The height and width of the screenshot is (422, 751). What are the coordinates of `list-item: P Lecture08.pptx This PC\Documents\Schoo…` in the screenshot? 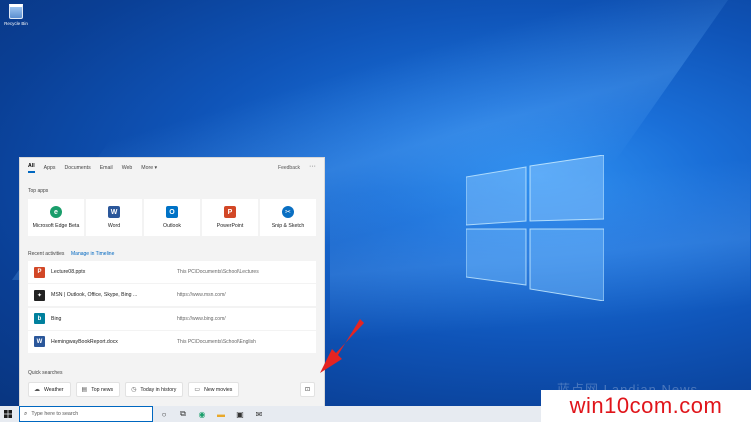 It's located at (172, 272).